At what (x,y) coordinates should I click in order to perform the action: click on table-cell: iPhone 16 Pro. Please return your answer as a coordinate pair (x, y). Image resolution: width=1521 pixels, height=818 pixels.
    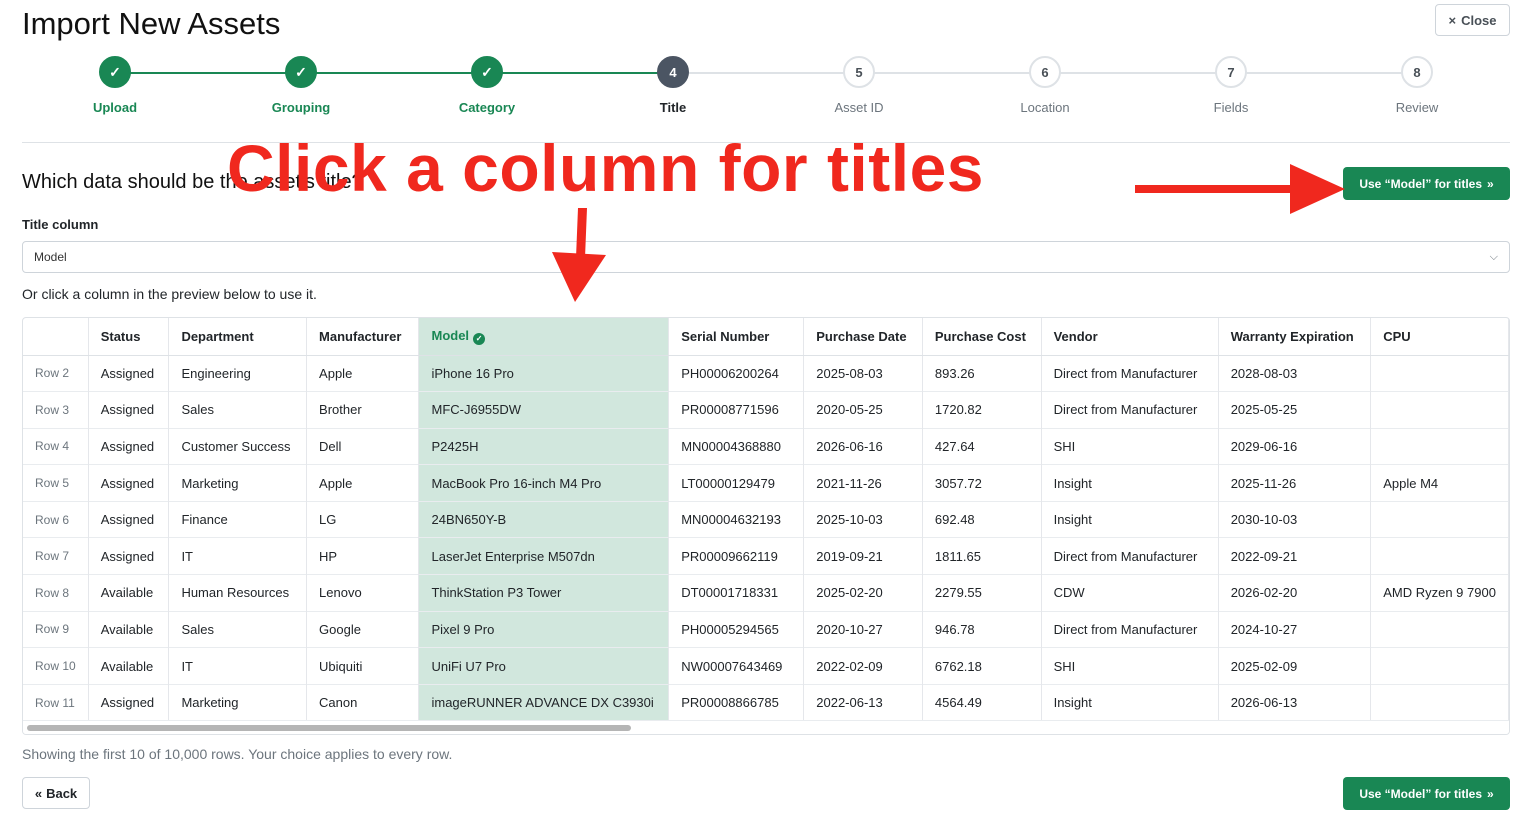
    Looking at the image, I should click on (544, 373).